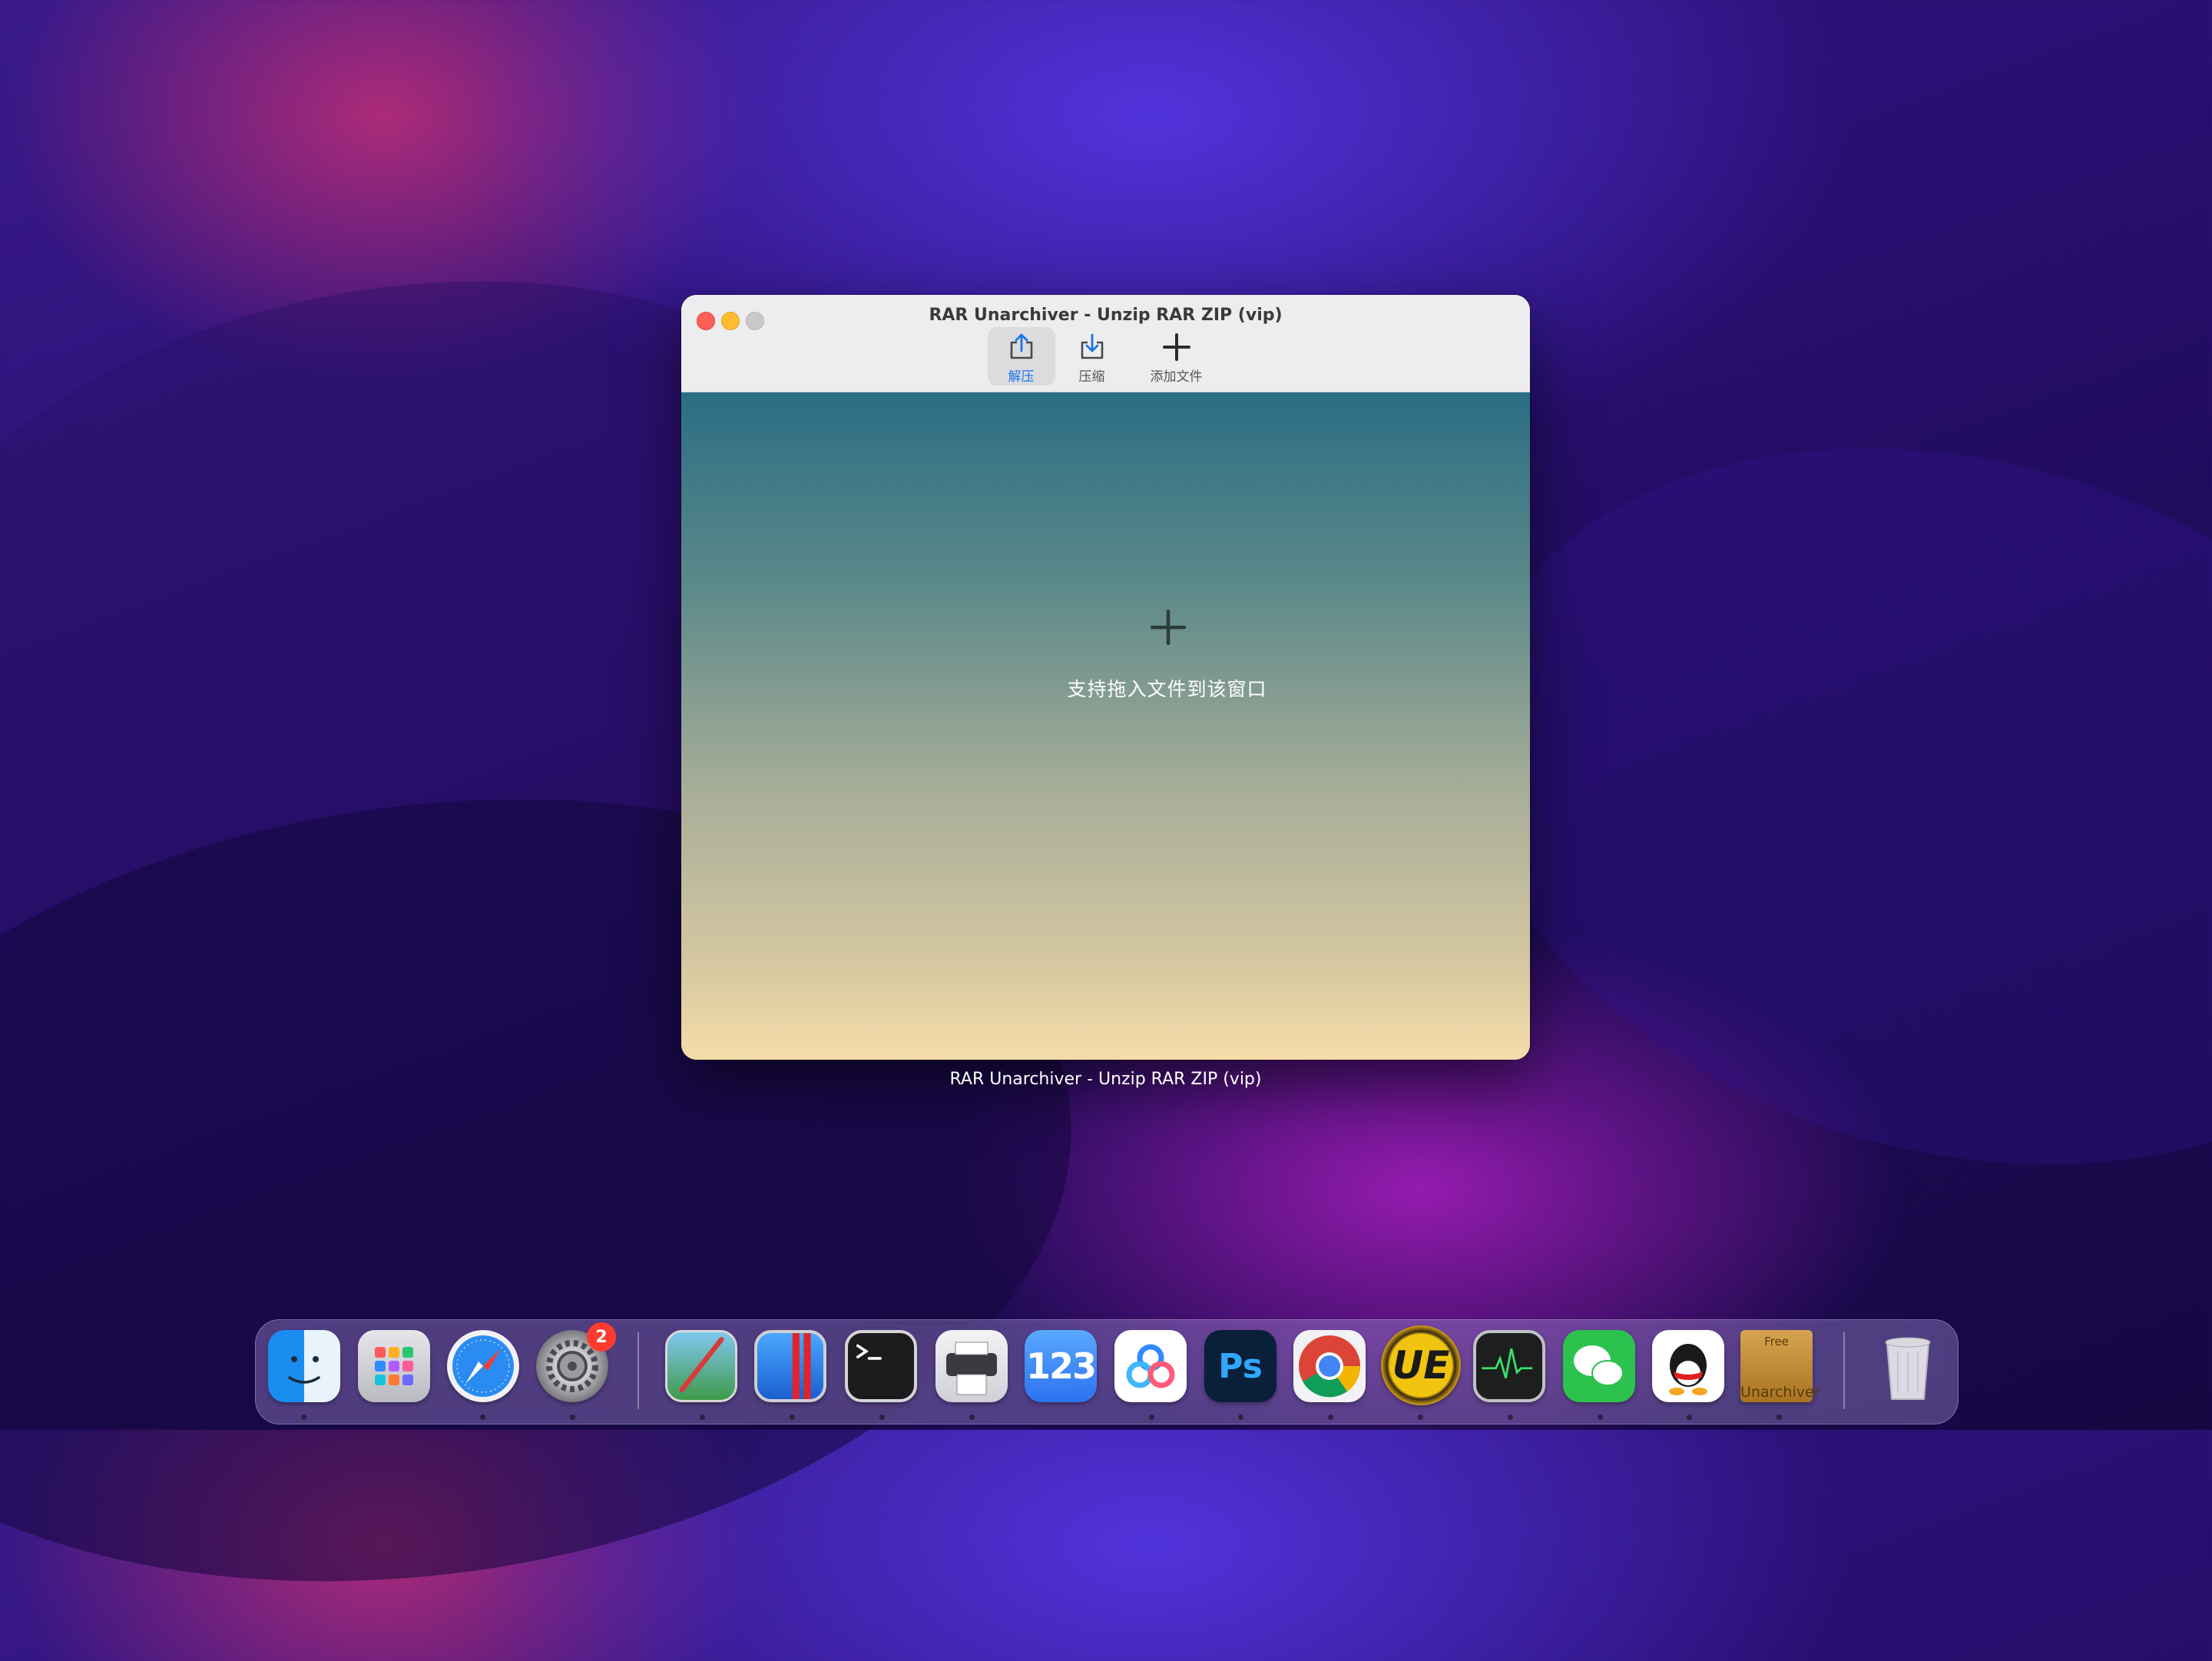  What do you see at coordinates (1908, 1366) in the screenshot?
I see `trash-icon` at bounding box center [1908, 1366].